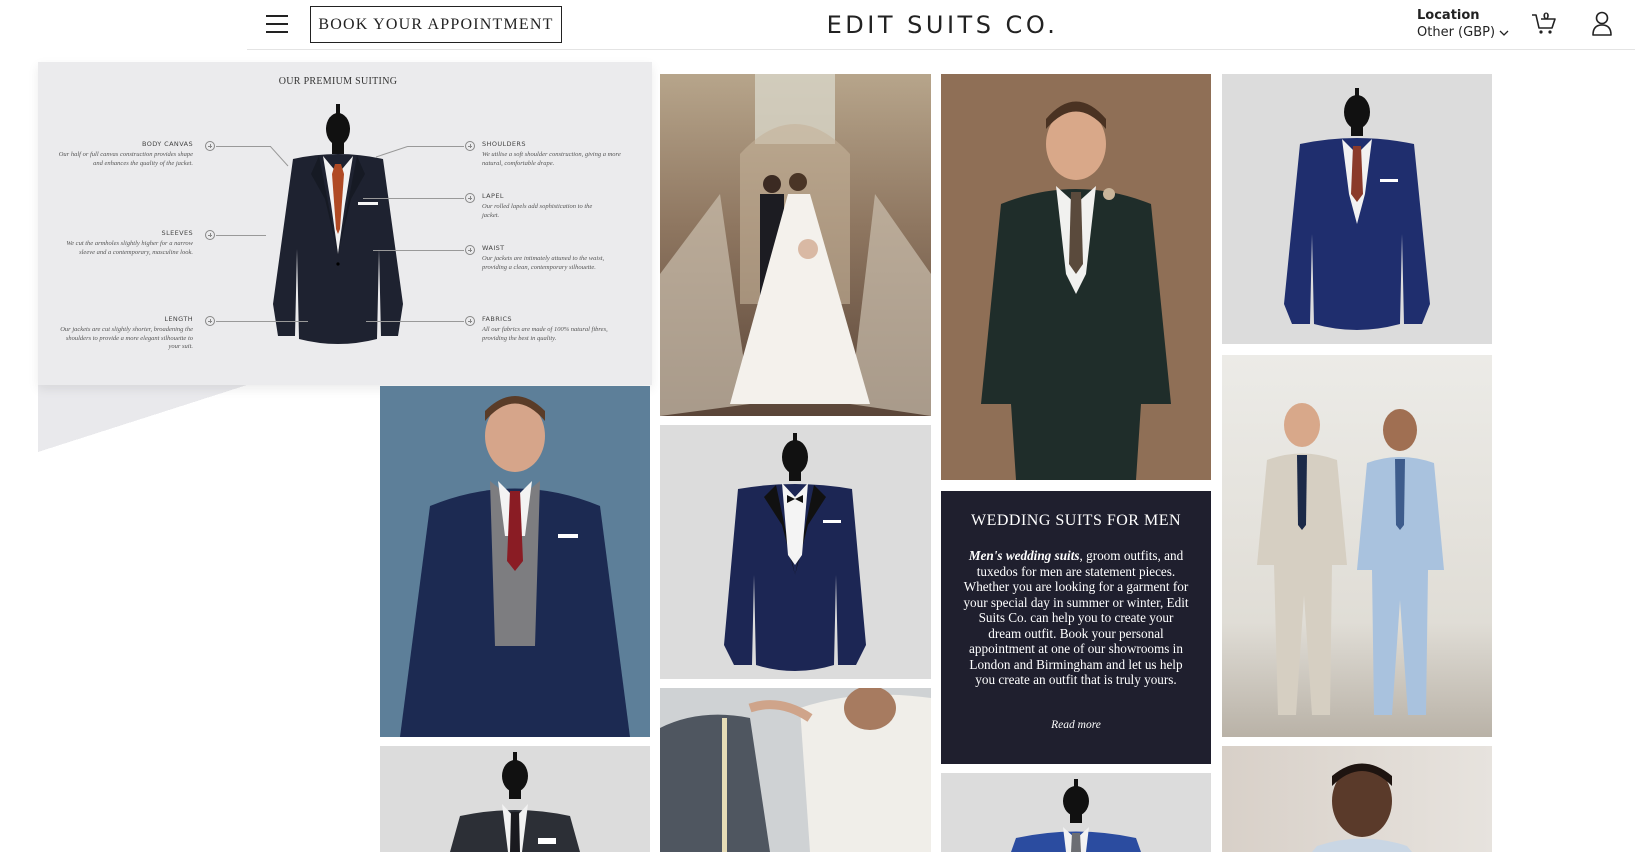  What do you see at coordinates (1350, 559) in the screenshot?
I see `light-suits-illustration` at bounding box center [1350, 559].